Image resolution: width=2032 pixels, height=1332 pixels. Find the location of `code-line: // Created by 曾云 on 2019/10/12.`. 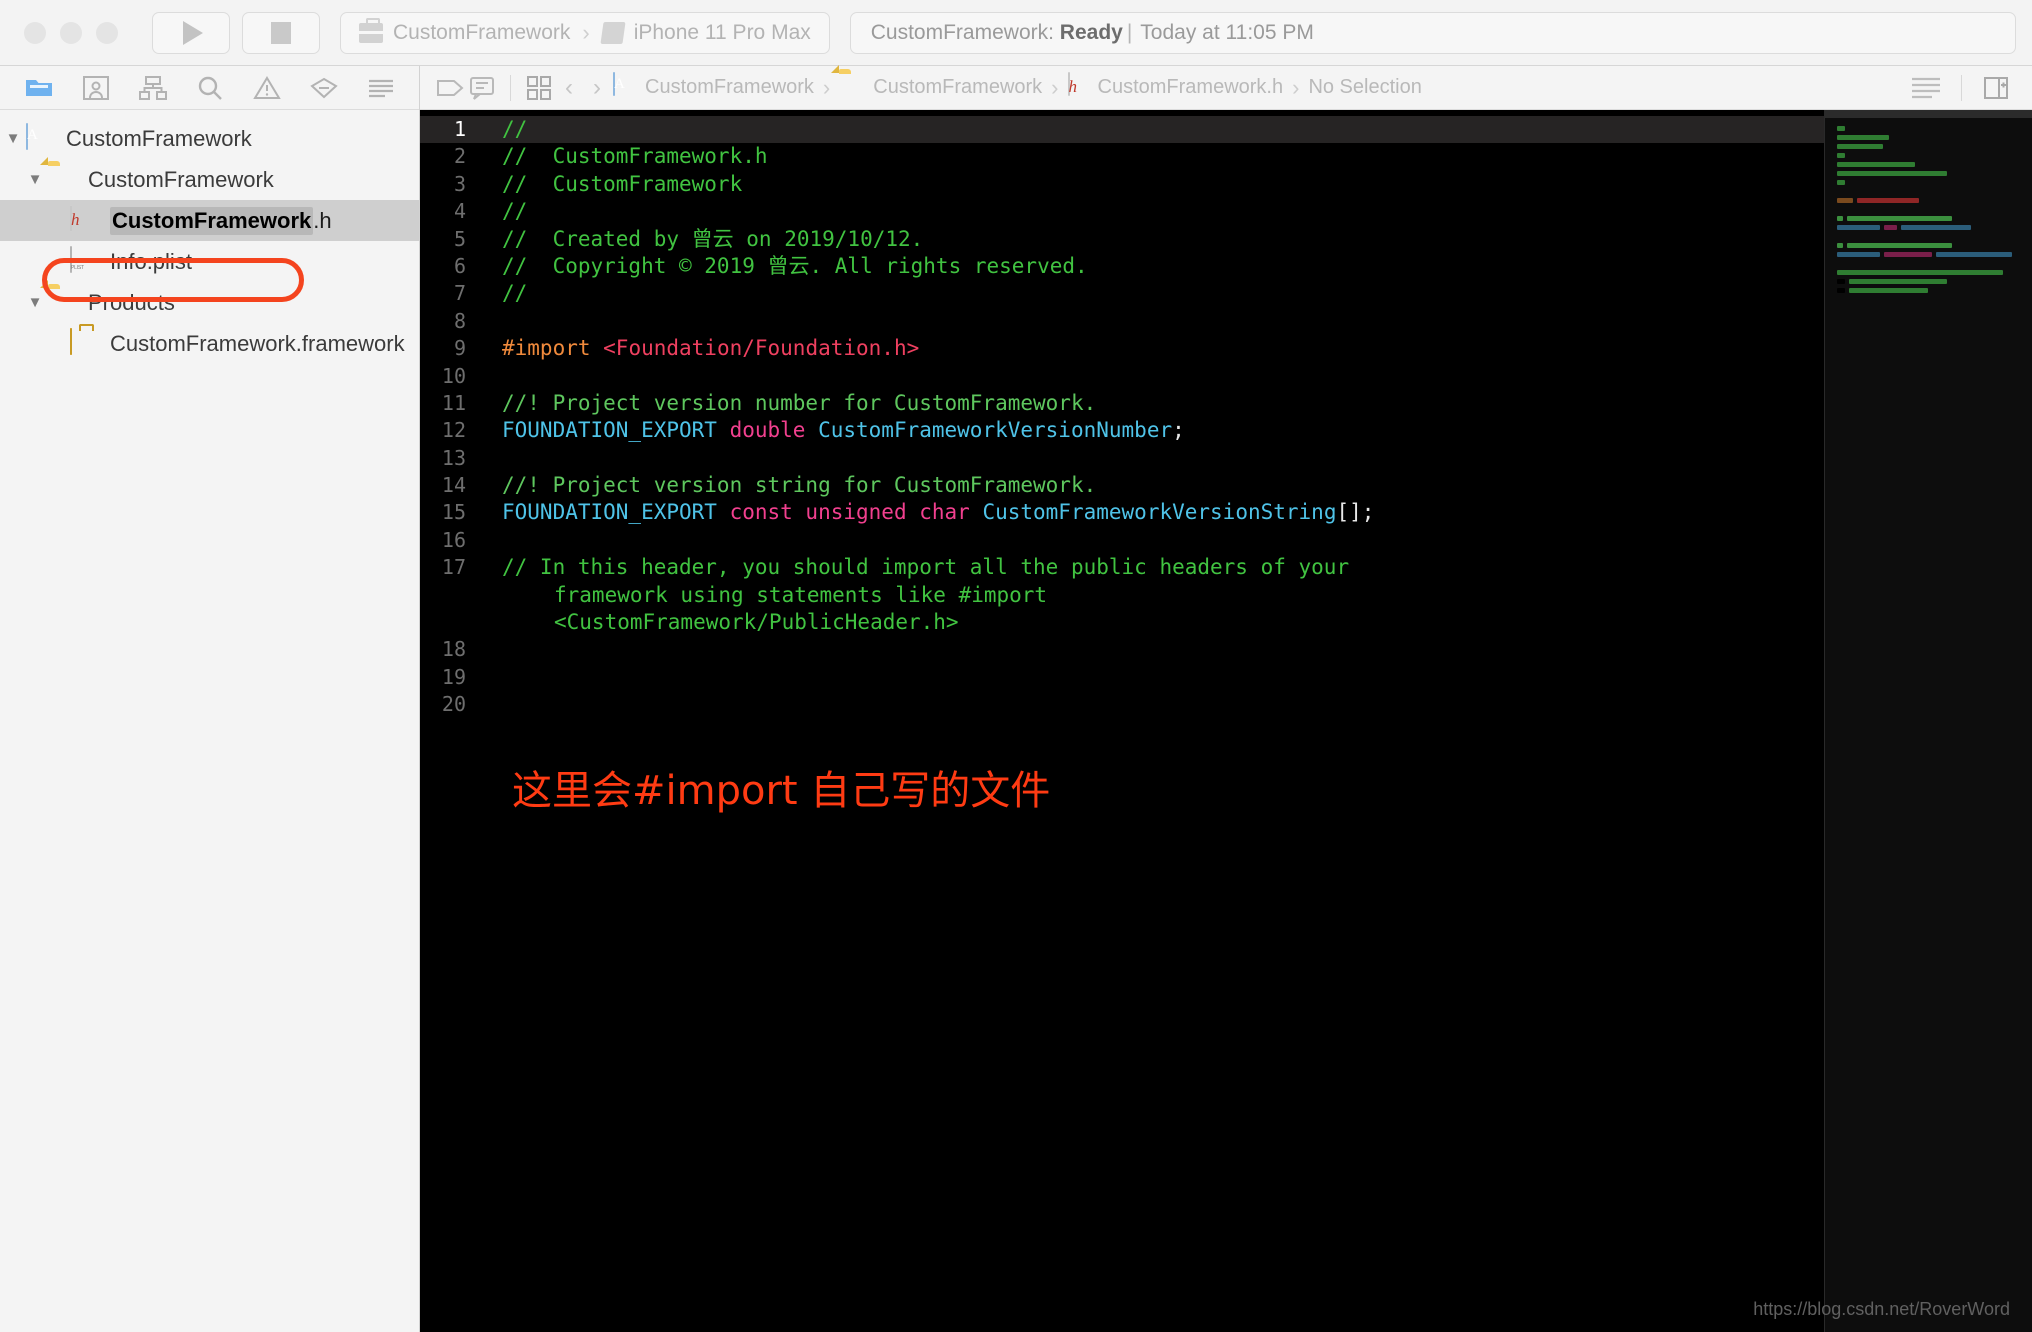

code-line: // Created by 曾云 on 2019/10/12. is located at coordinates (1163, 239).